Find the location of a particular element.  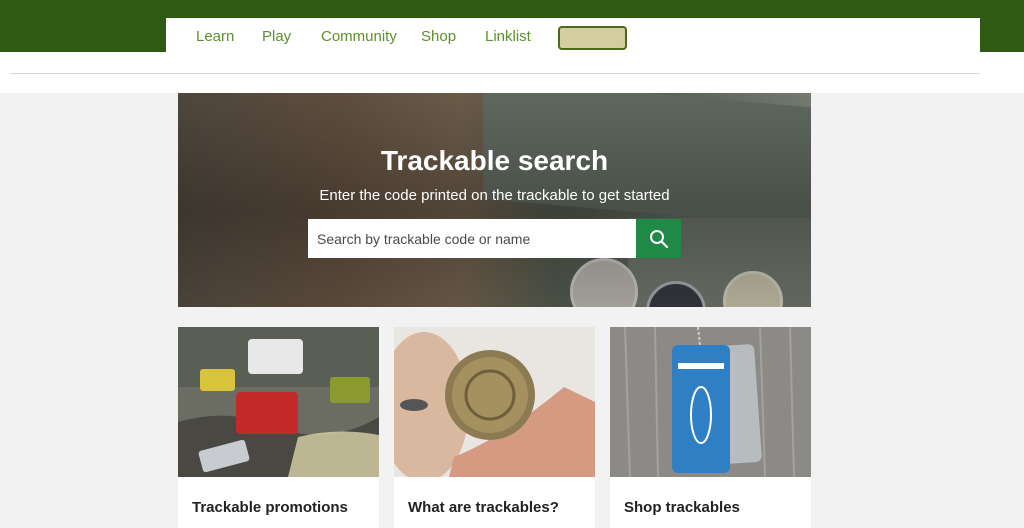

card-label: Trackable promotions is located at coordinates (270, 507).